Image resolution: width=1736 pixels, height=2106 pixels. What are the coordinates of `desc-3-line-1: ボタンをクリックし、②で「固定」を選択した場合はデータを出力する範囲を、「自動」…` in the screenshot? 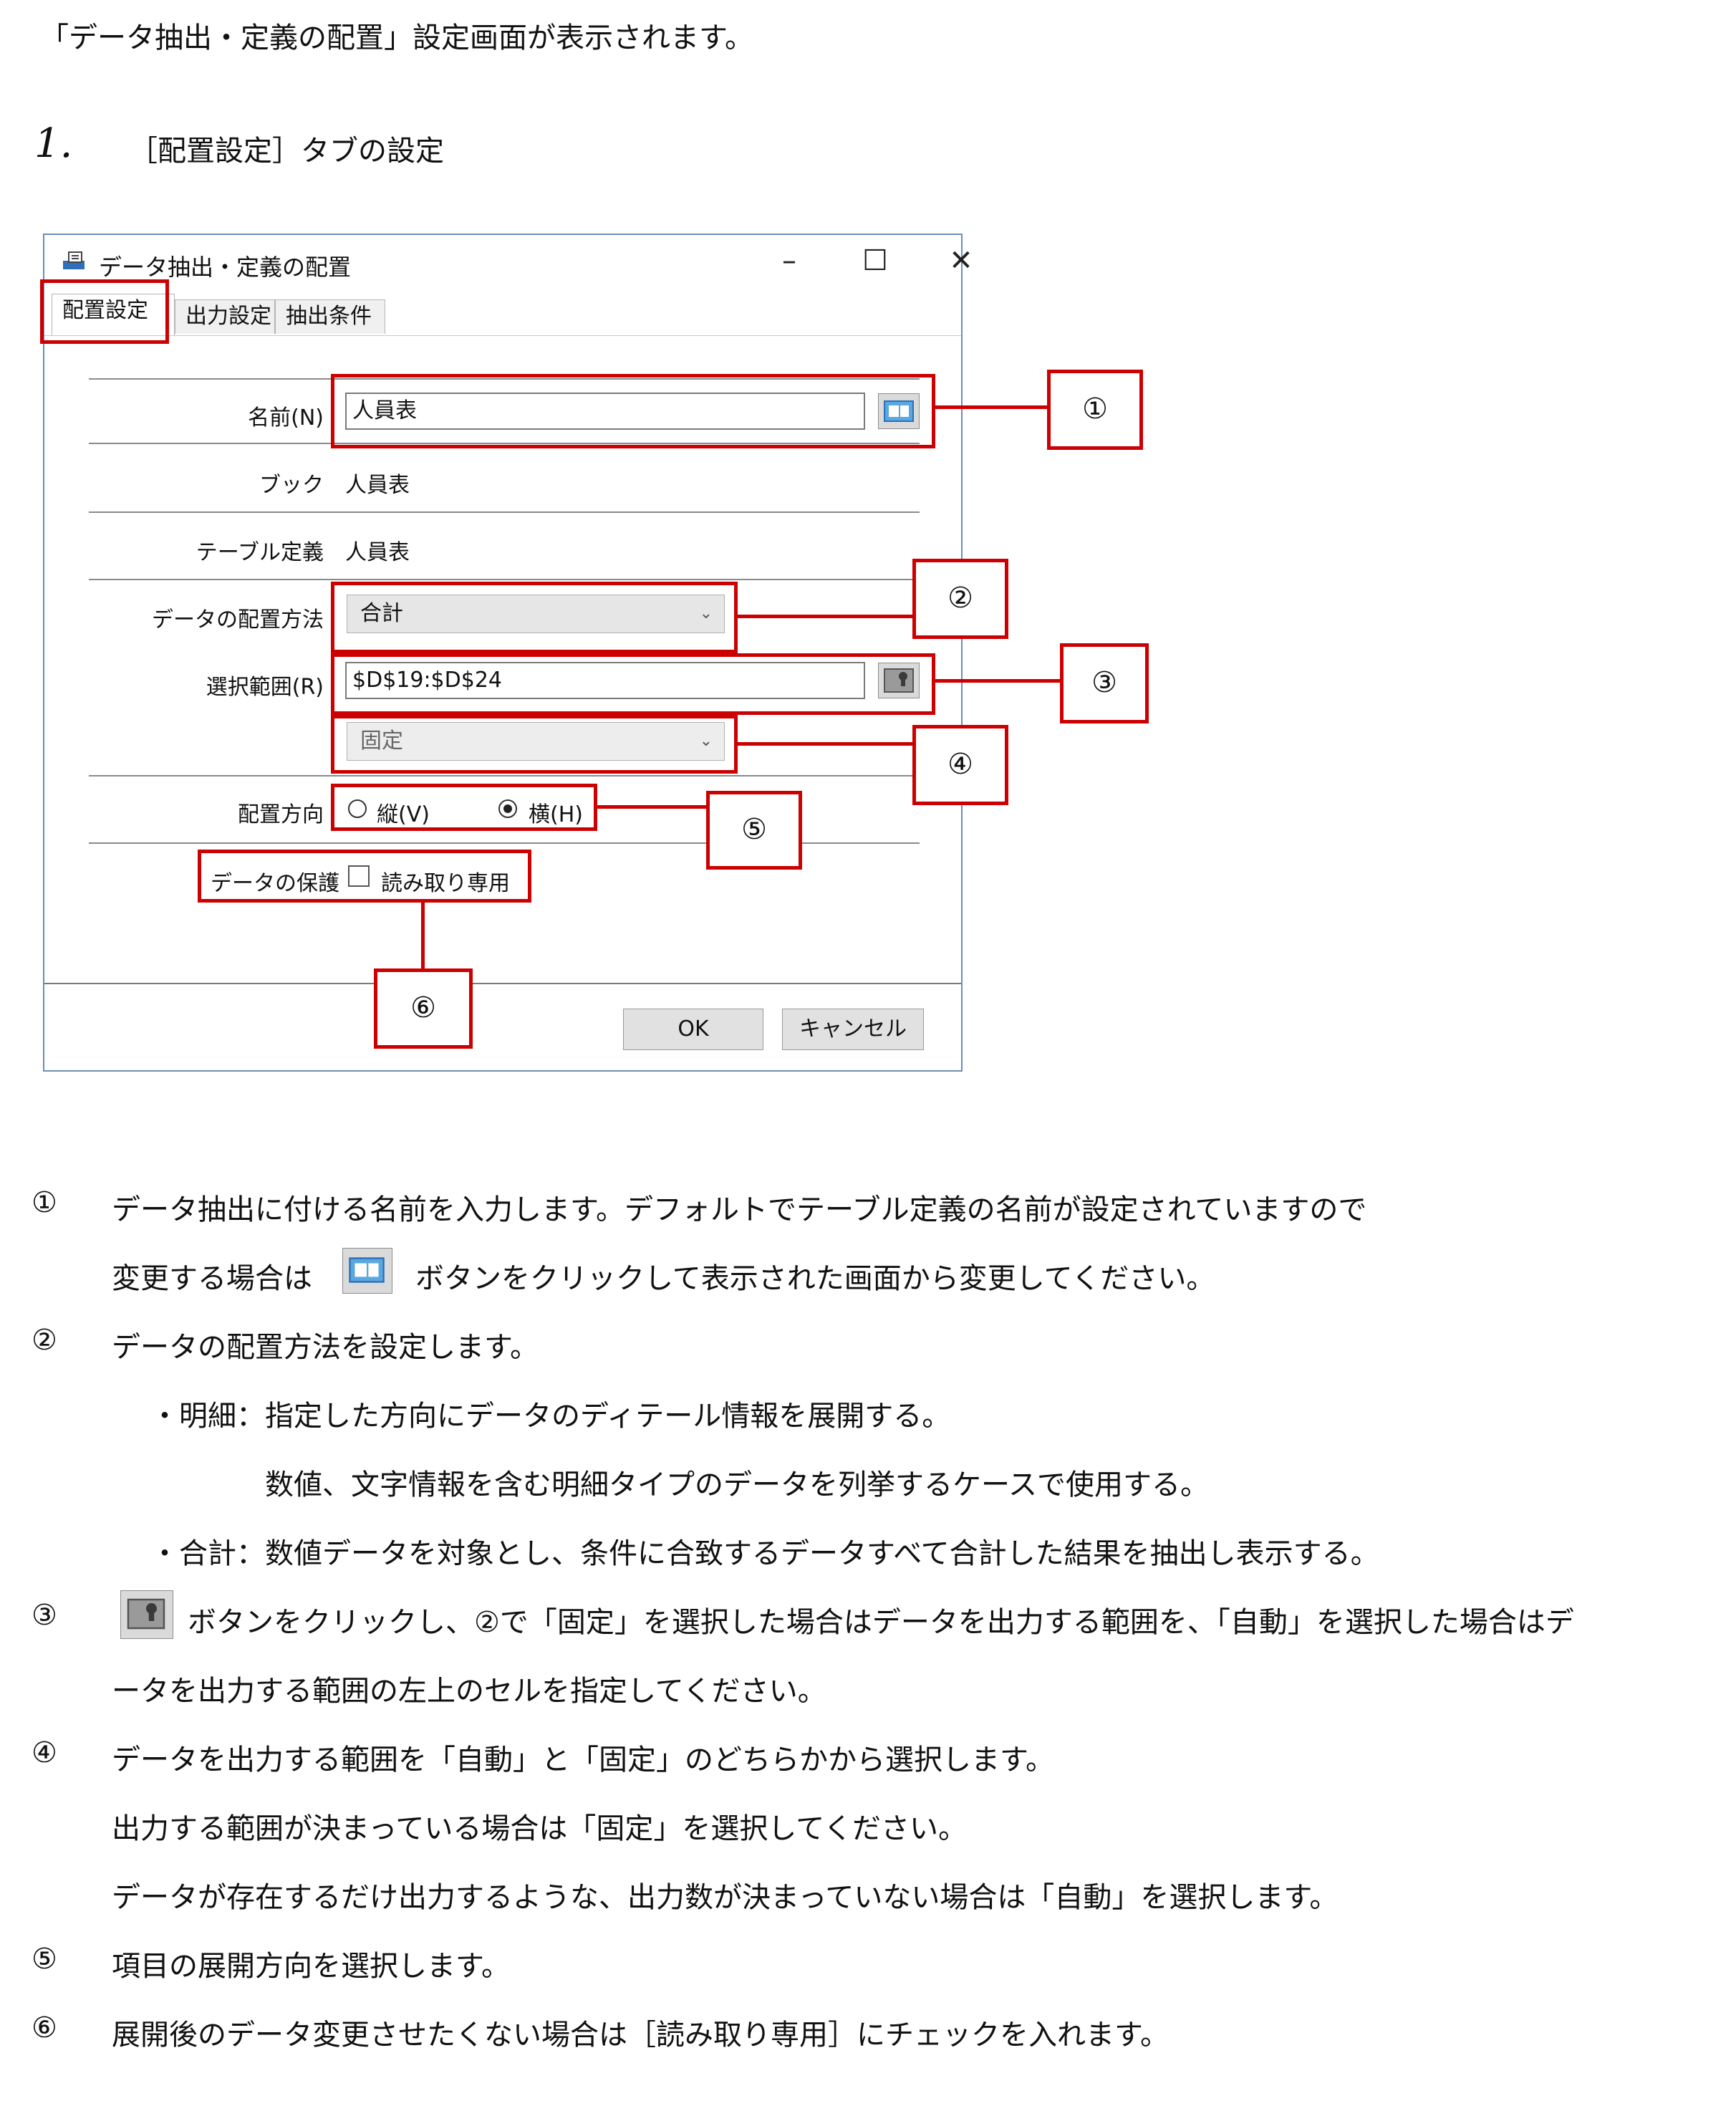 It's located at (881, 1623).